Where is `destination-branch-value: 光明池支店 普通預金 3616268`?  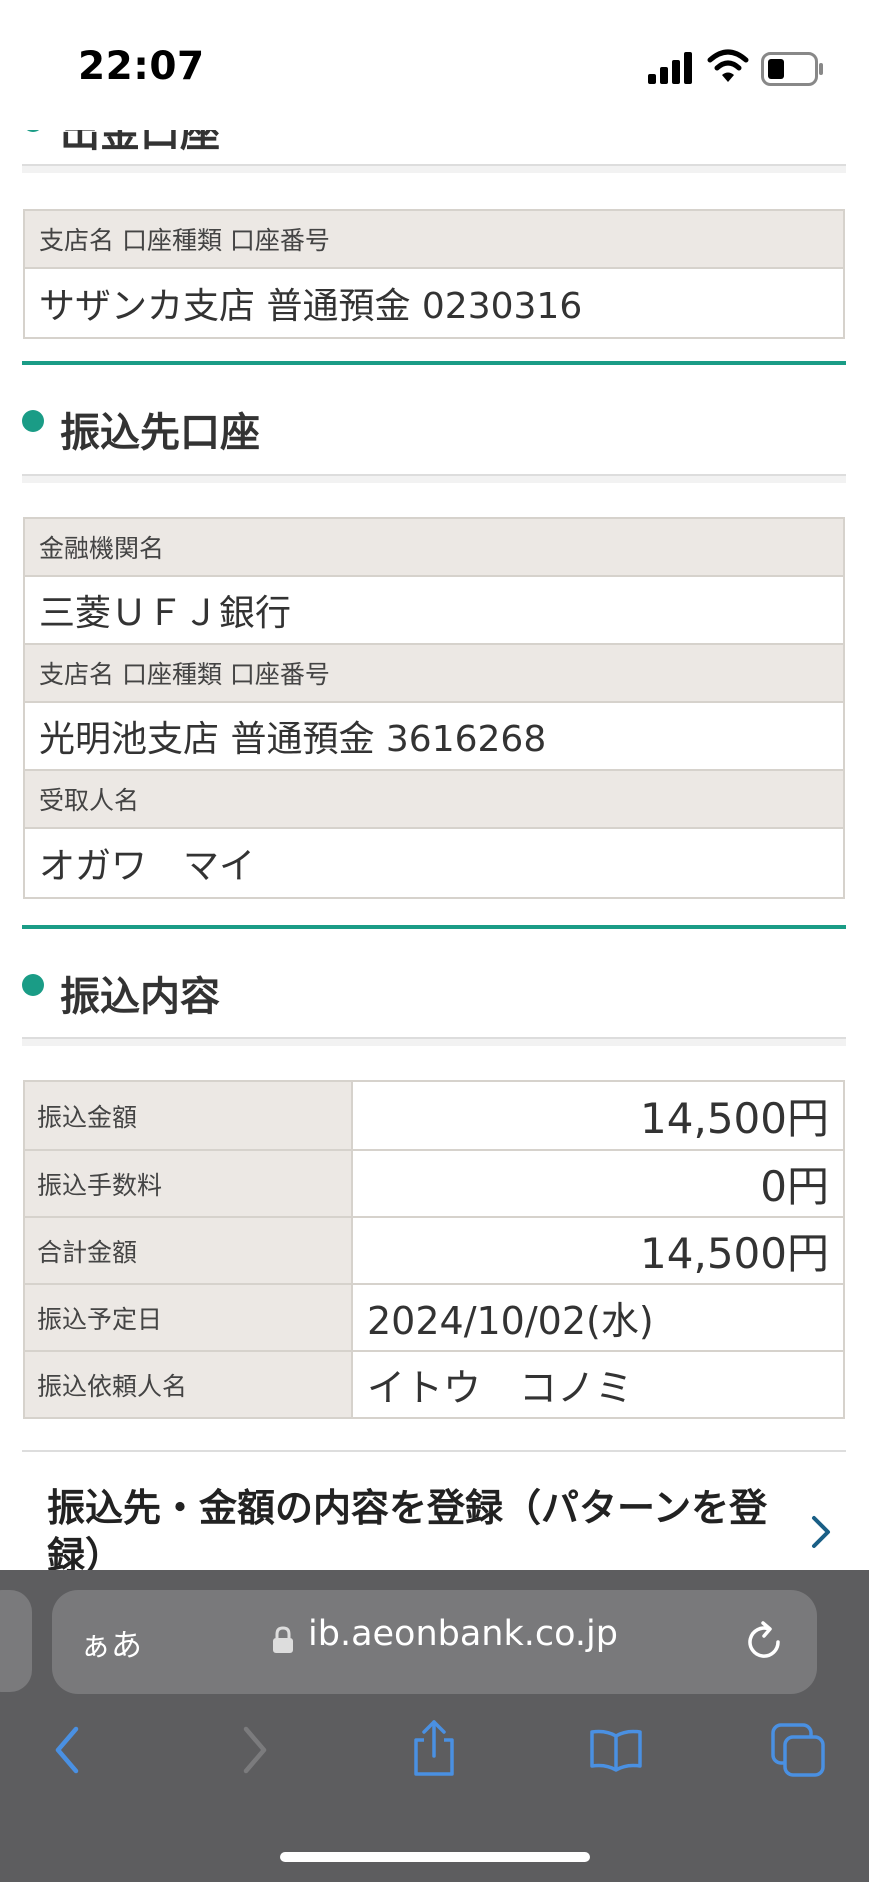
destination-branch-value: 光明池支店 普通預金 3616268 is located at coordinates (434, 737).